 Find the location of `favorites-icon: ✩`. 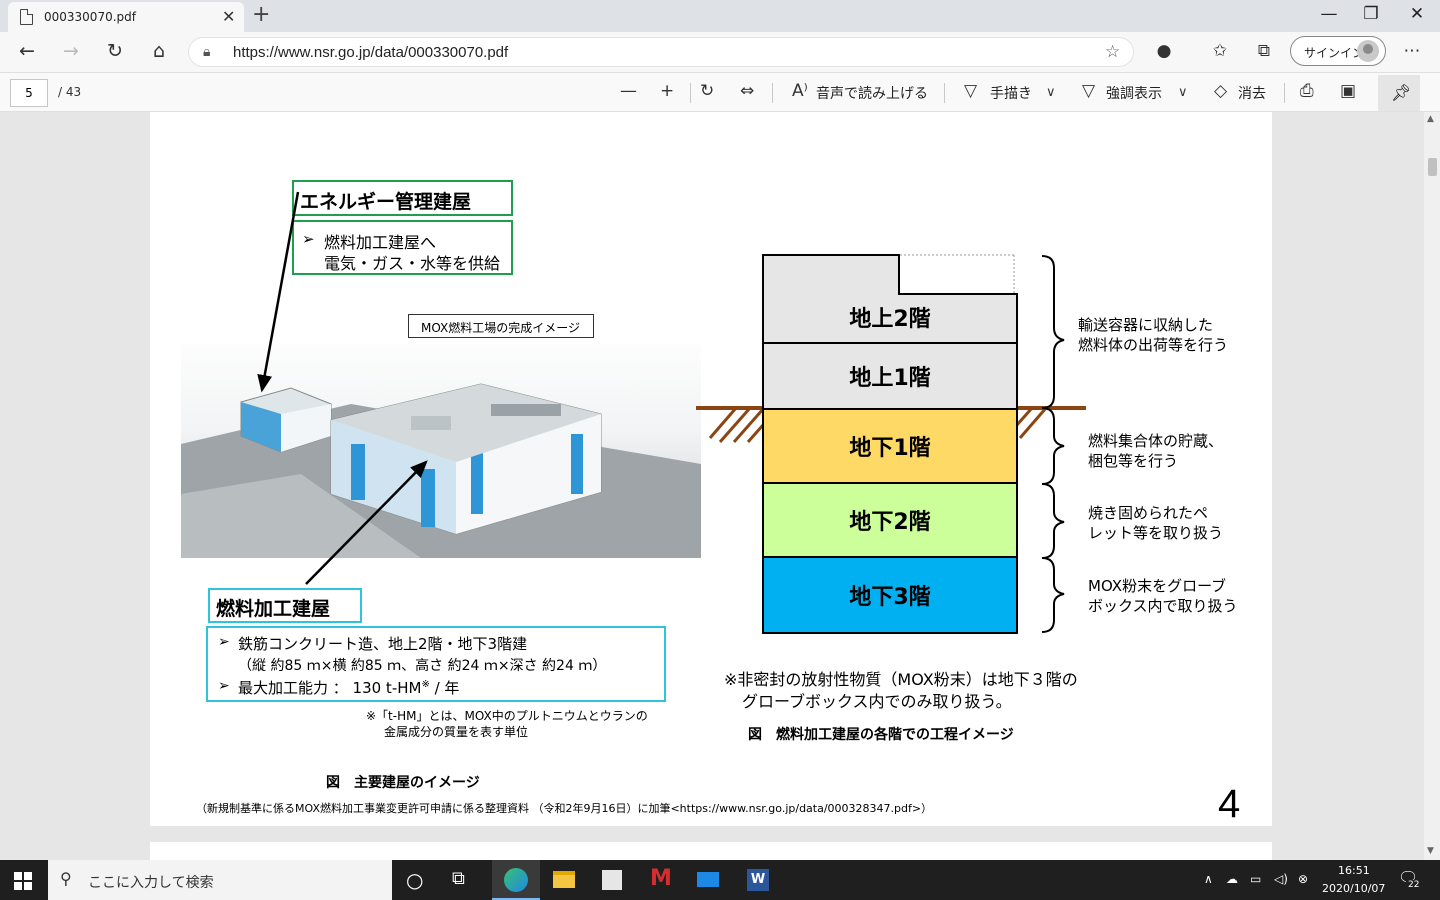

favorites-icon: ✩ is located at coordinates (1220, 51).